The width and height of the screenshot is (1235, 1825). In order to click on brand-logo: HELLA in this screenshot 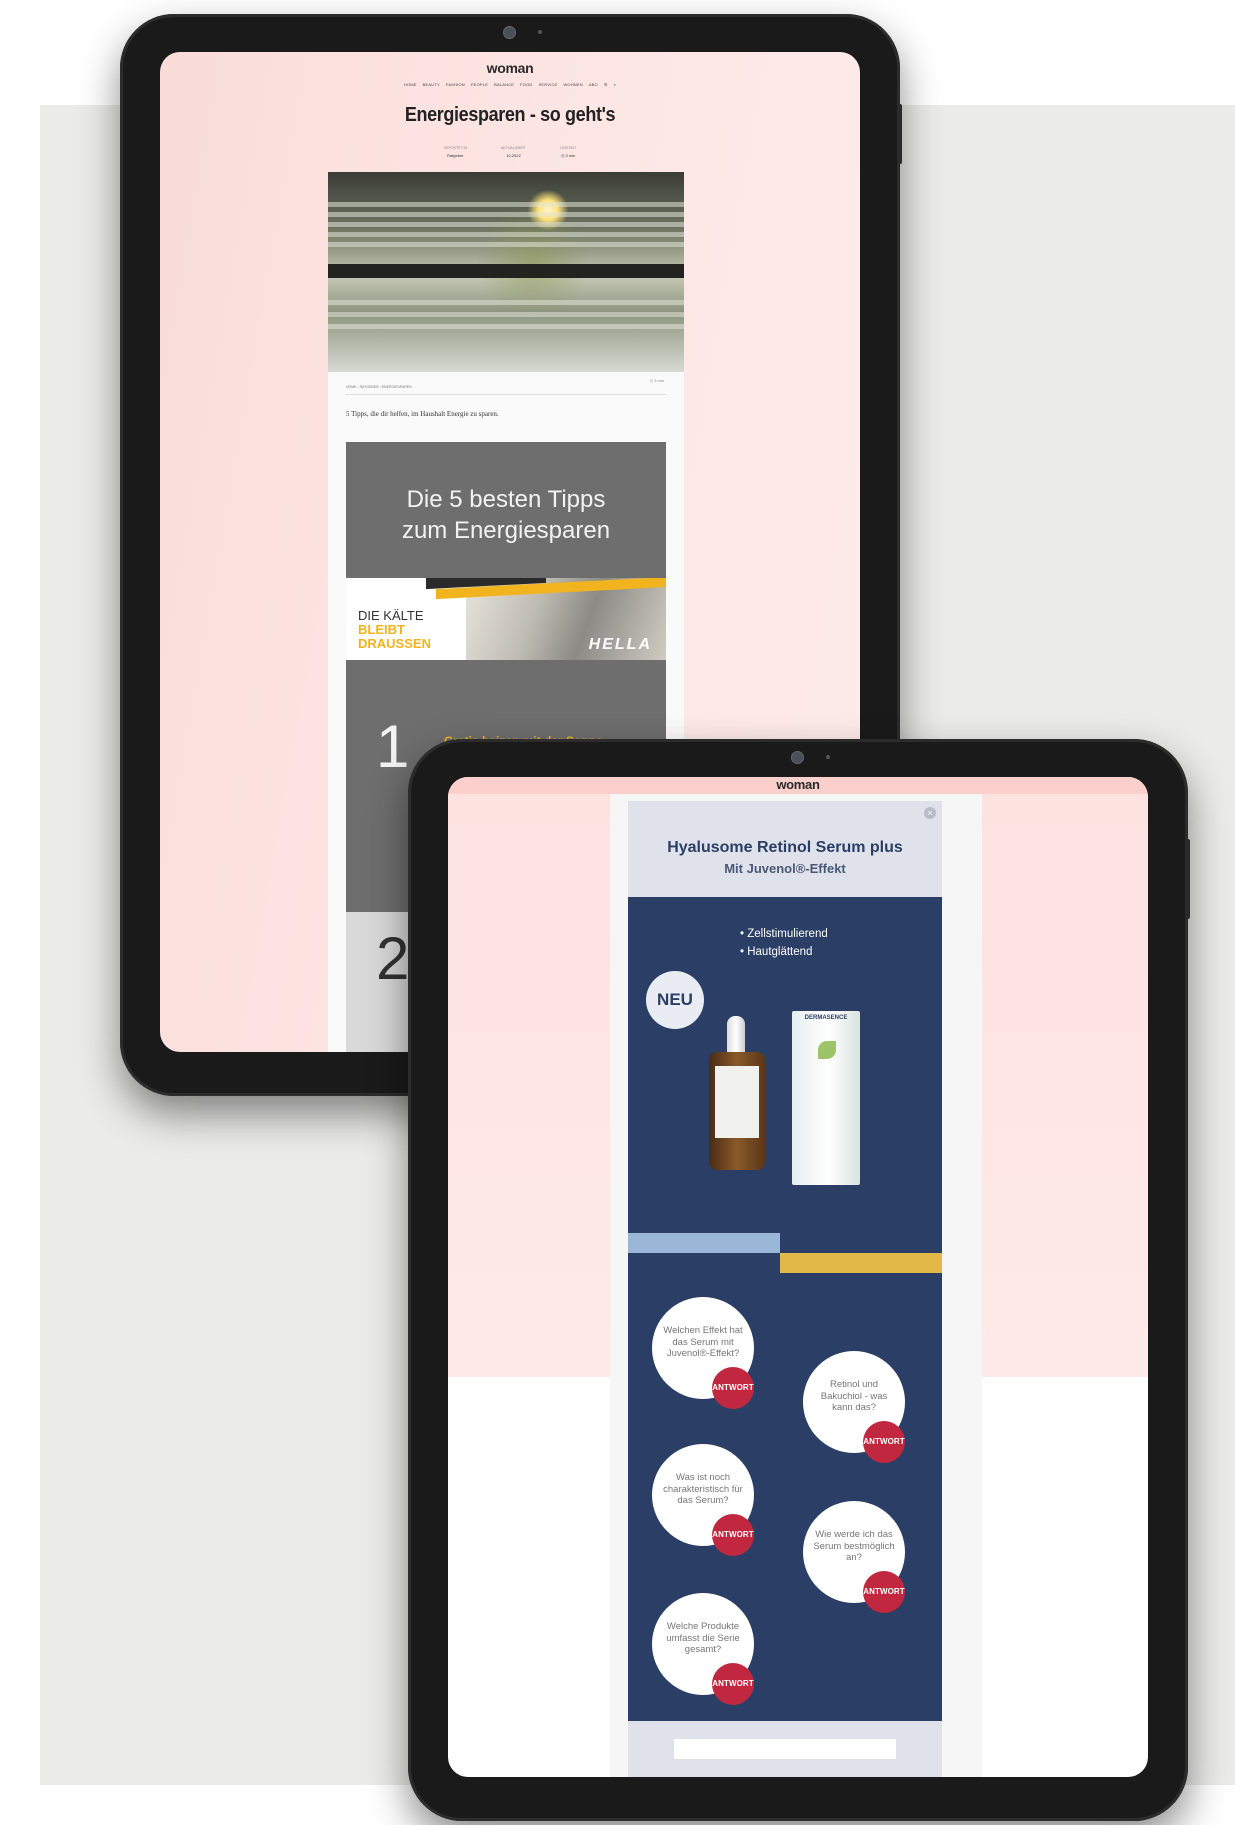, I will do `click(620, 644)`.